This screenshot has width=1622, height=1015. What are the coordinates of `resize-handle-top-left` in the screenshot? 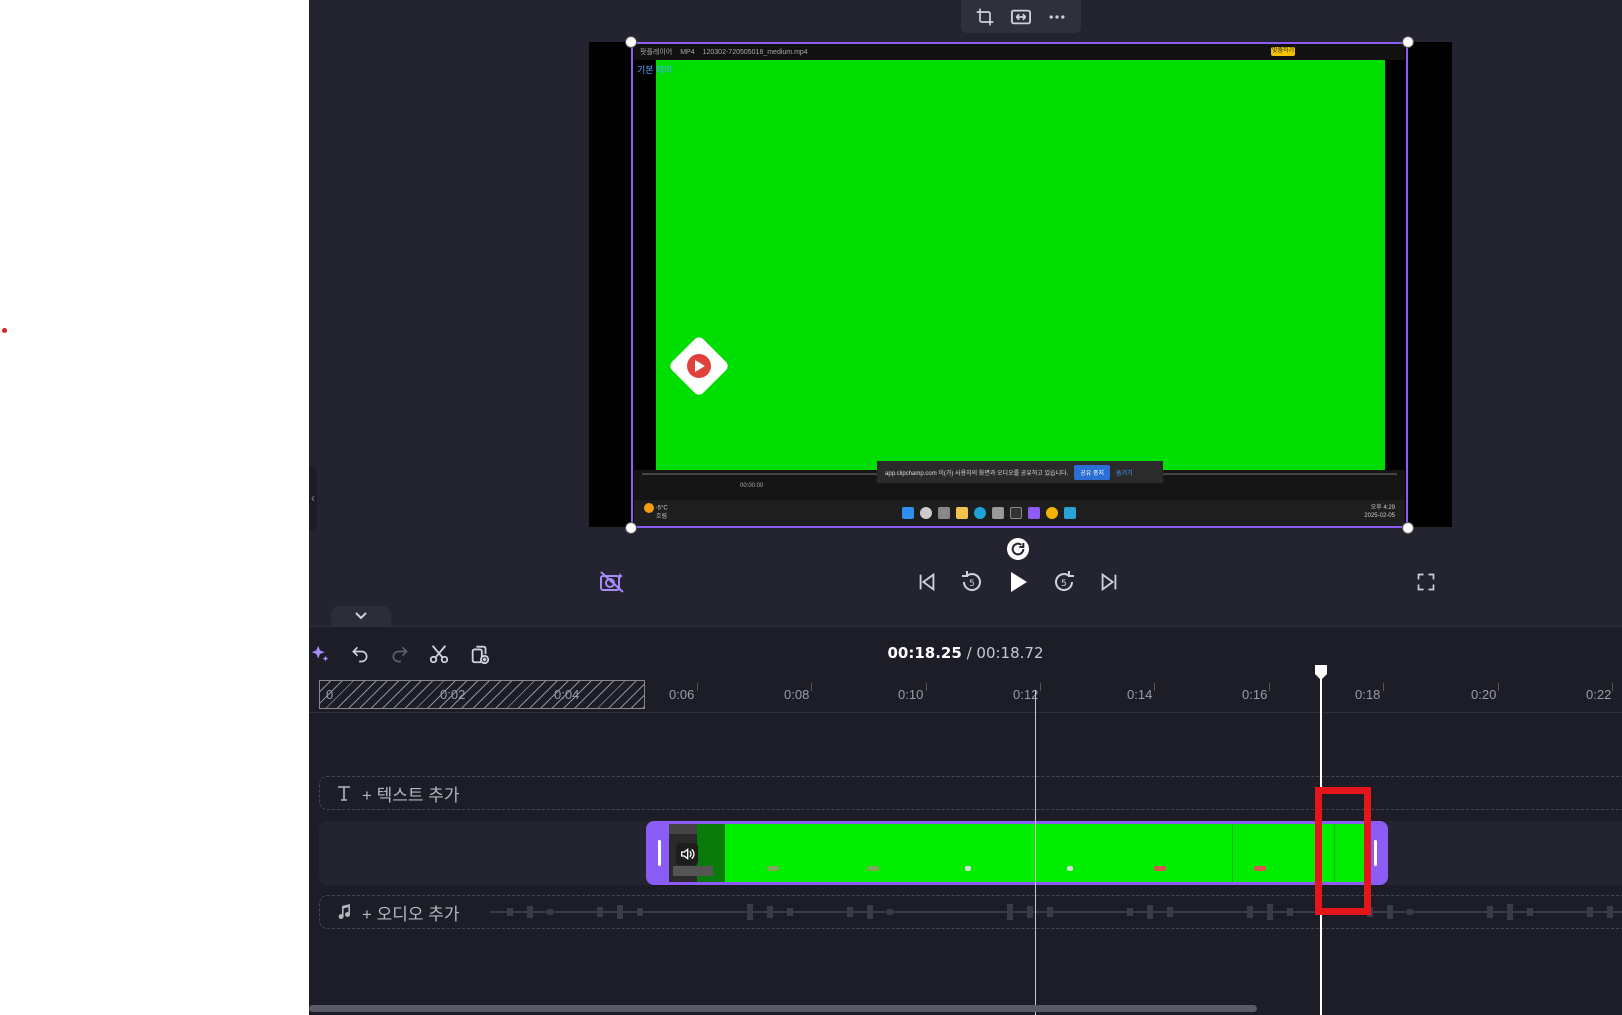 It's located at (631, 42).